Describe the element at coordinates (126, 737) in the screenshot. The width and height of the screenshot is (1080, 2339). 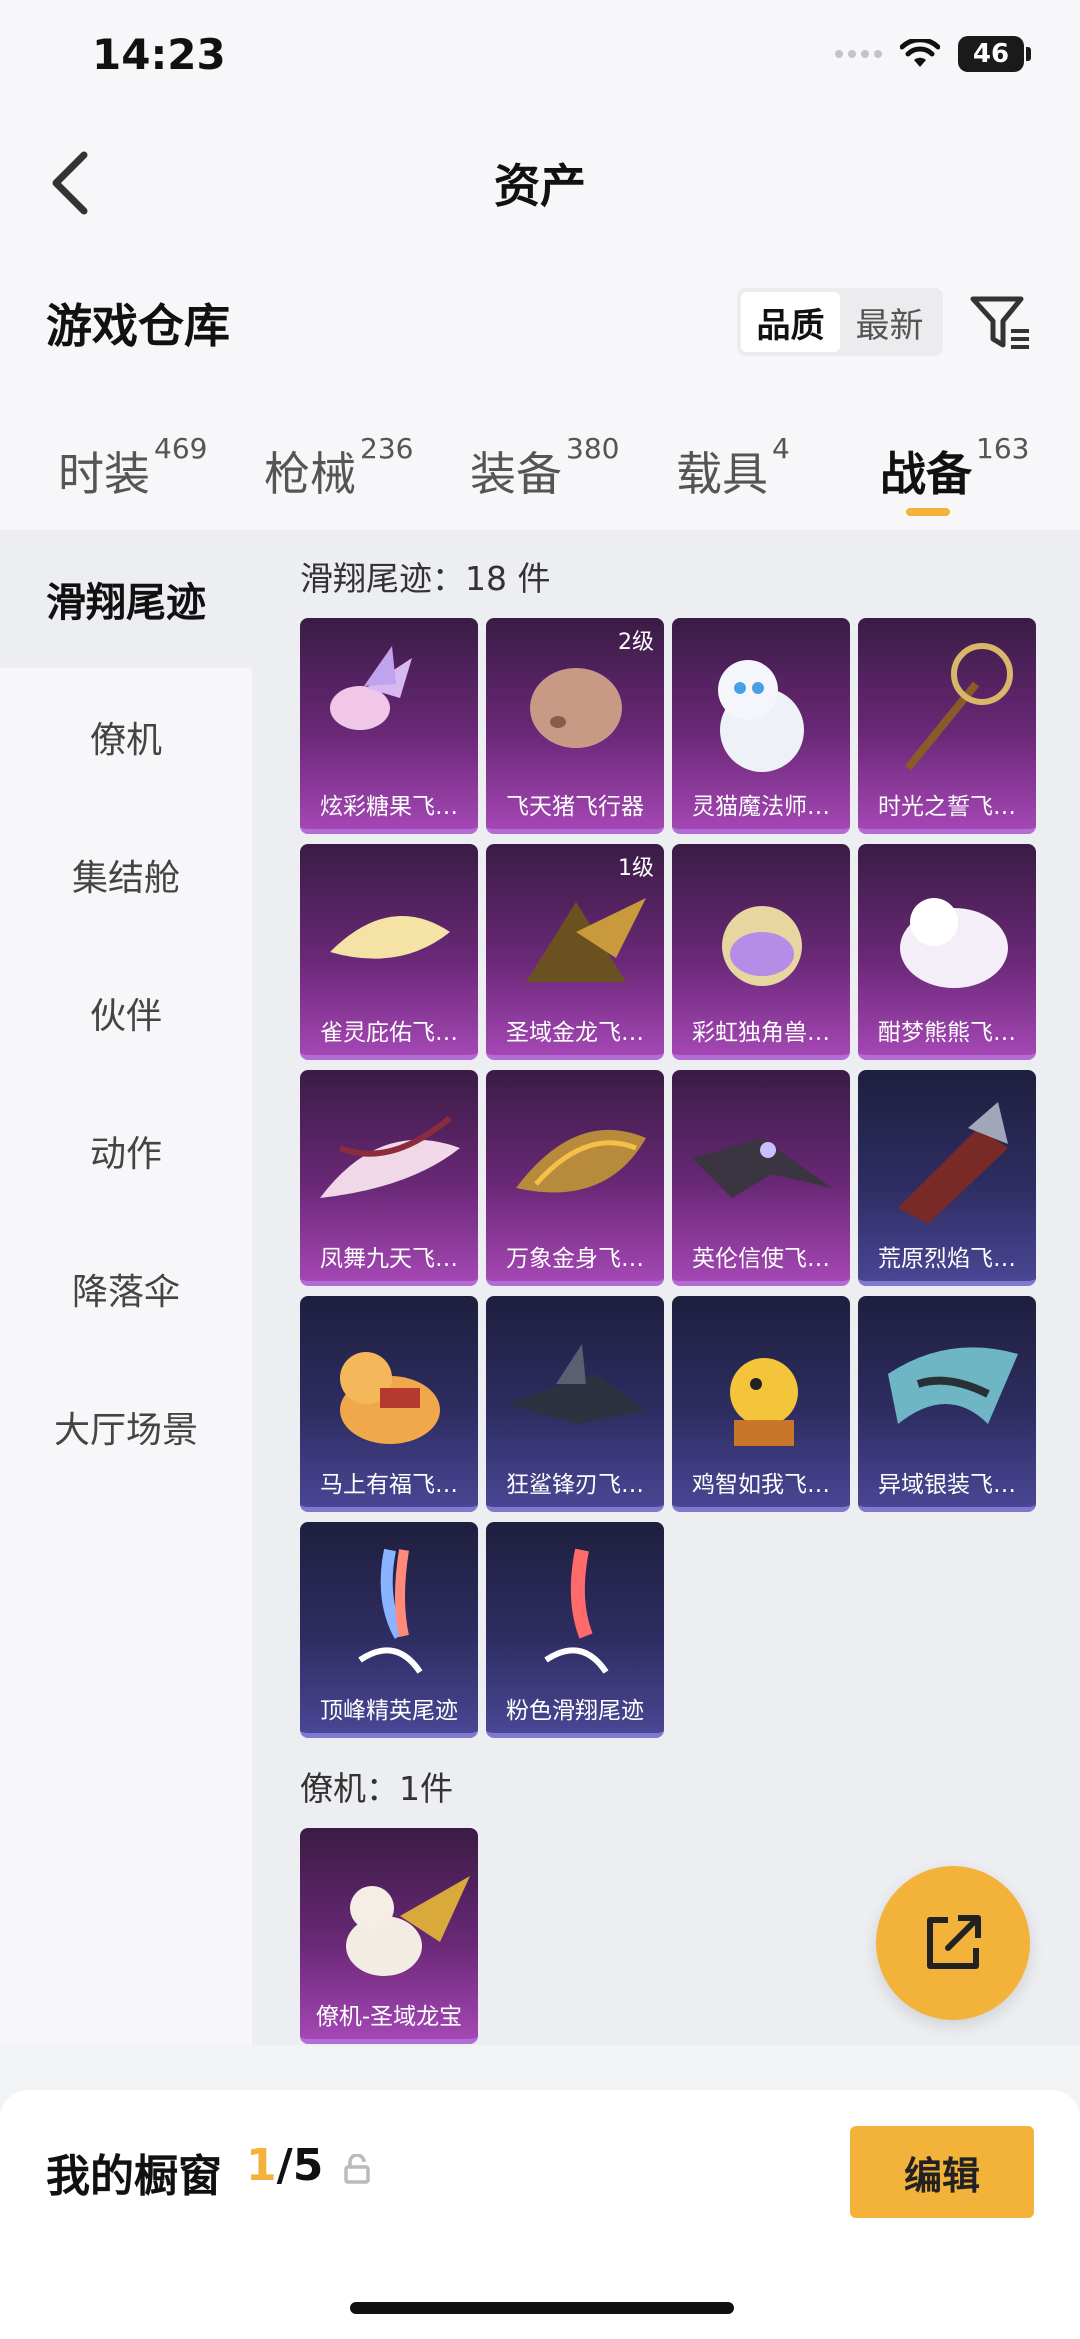
I see `sidebar-item-wingman: 僚机` at that location.